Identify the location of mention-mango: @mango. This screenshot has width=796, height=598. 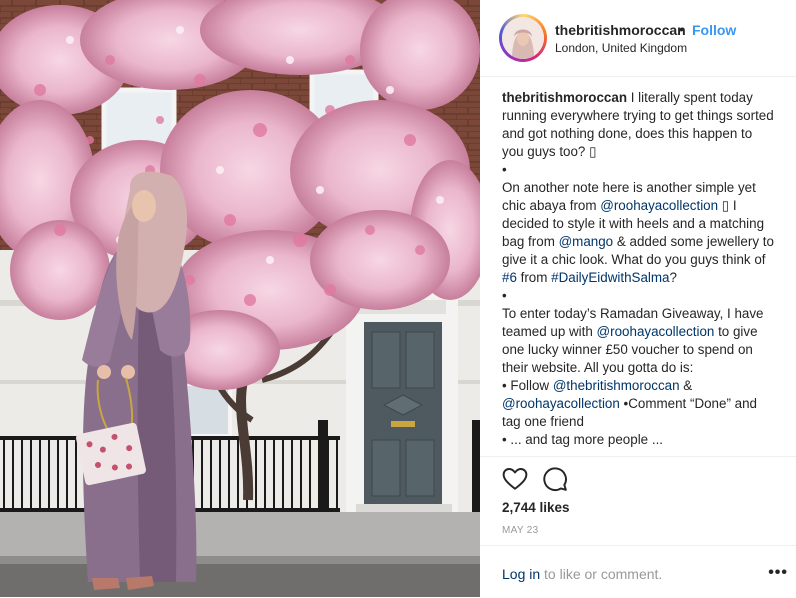
(586, 241).